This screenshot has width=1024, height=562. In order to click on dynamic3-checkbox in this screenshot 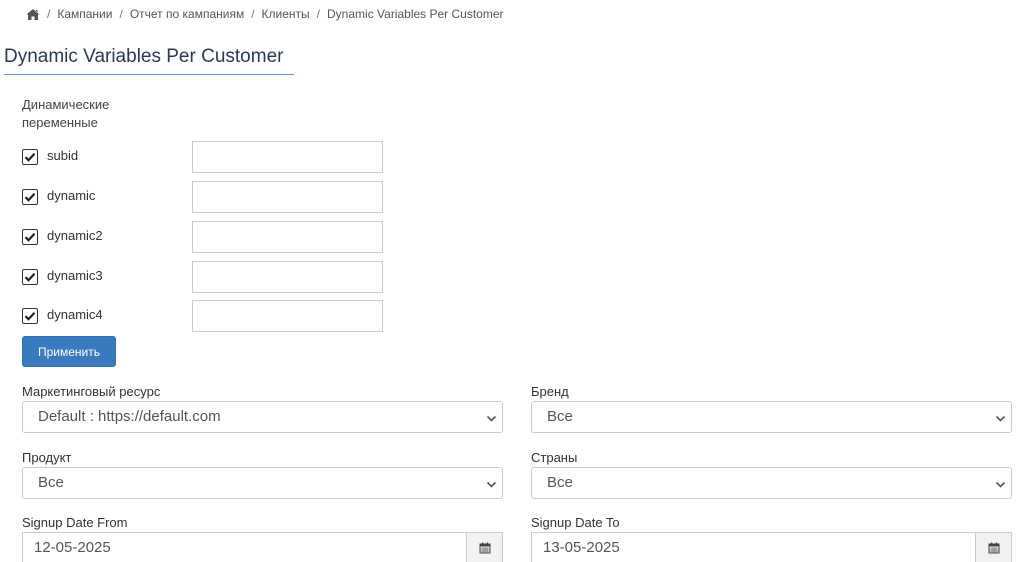, I will do `click(30, 277)`.